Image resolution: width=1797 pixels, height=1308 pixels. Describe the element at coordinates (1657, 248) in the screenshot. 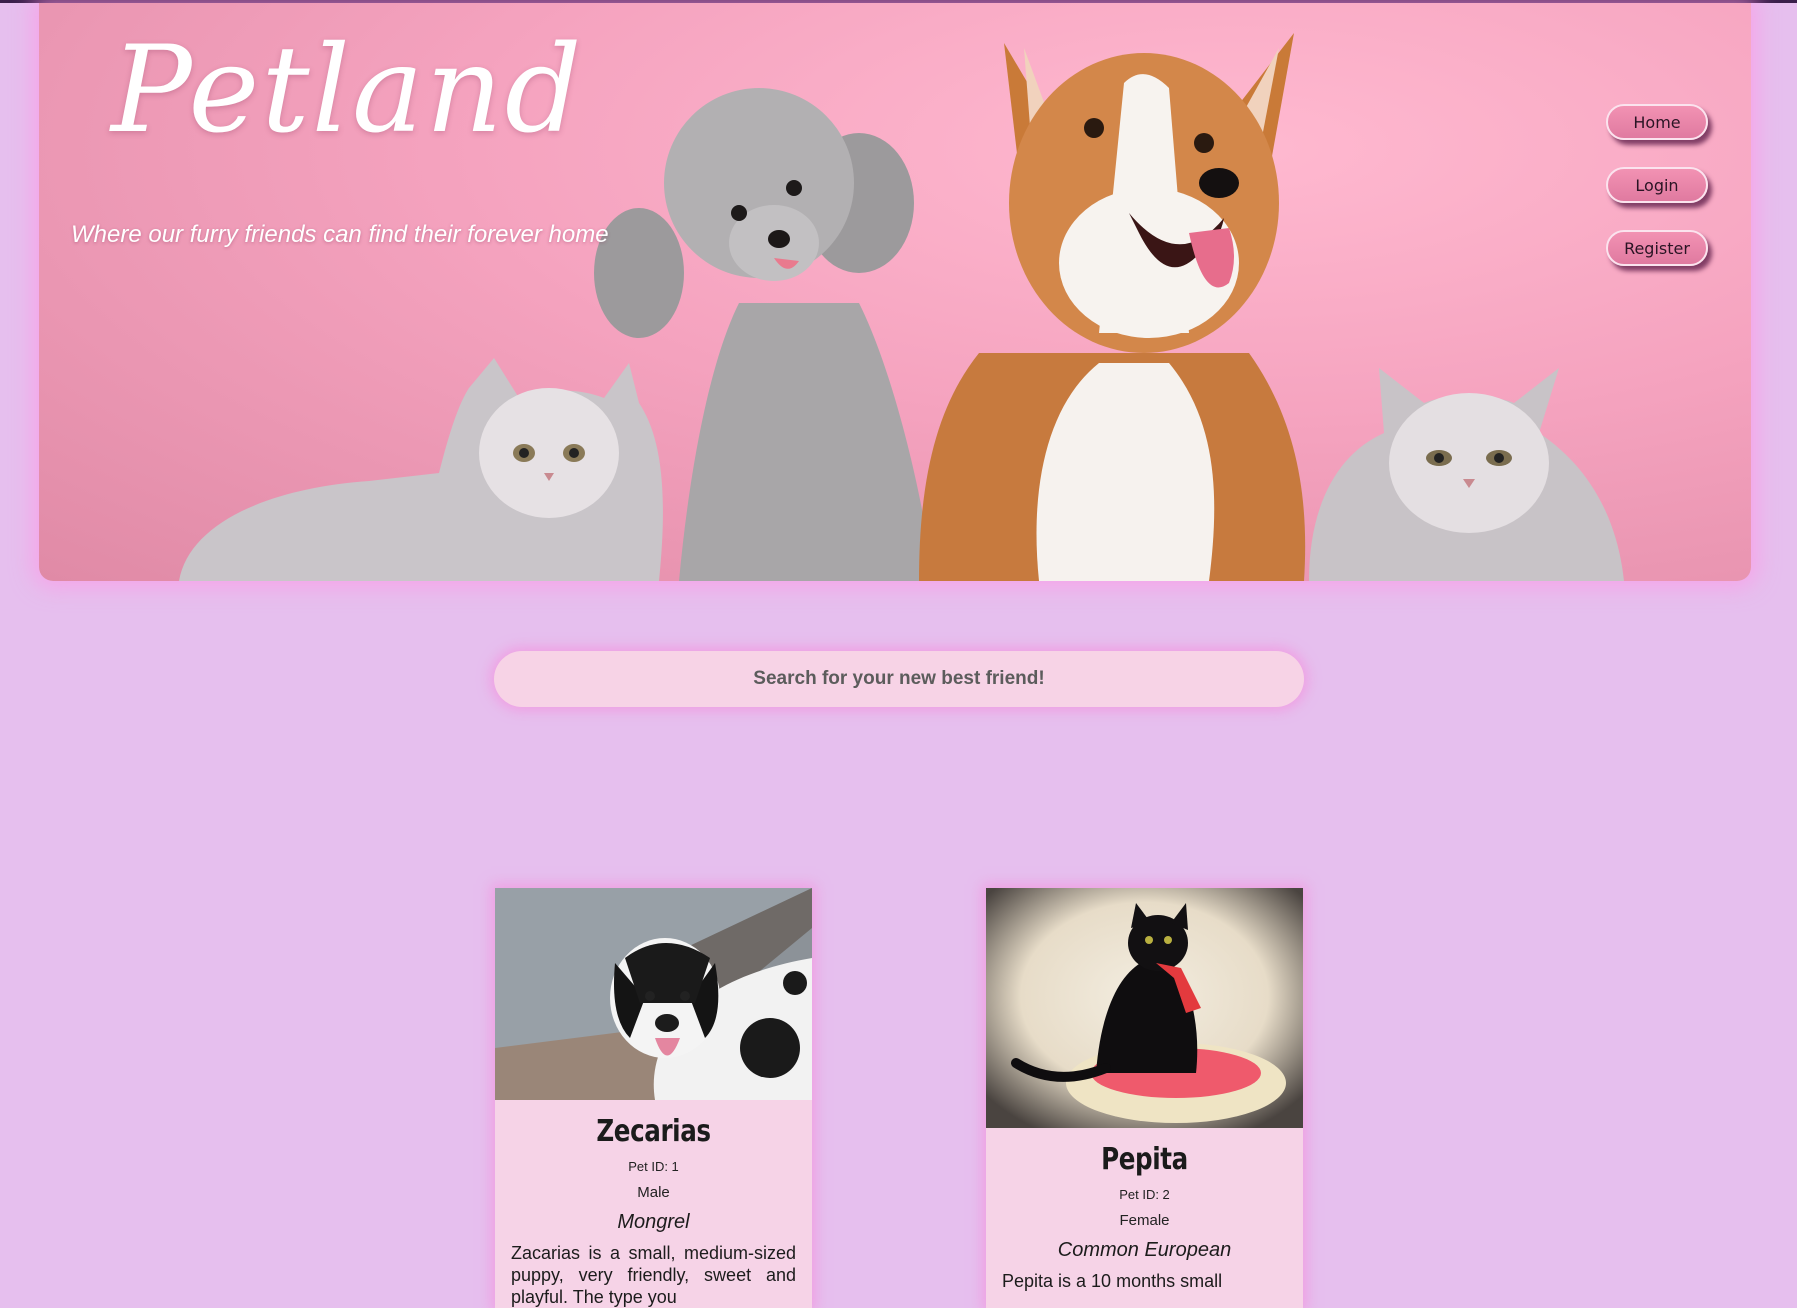

I see `register-button: Register` at that location.